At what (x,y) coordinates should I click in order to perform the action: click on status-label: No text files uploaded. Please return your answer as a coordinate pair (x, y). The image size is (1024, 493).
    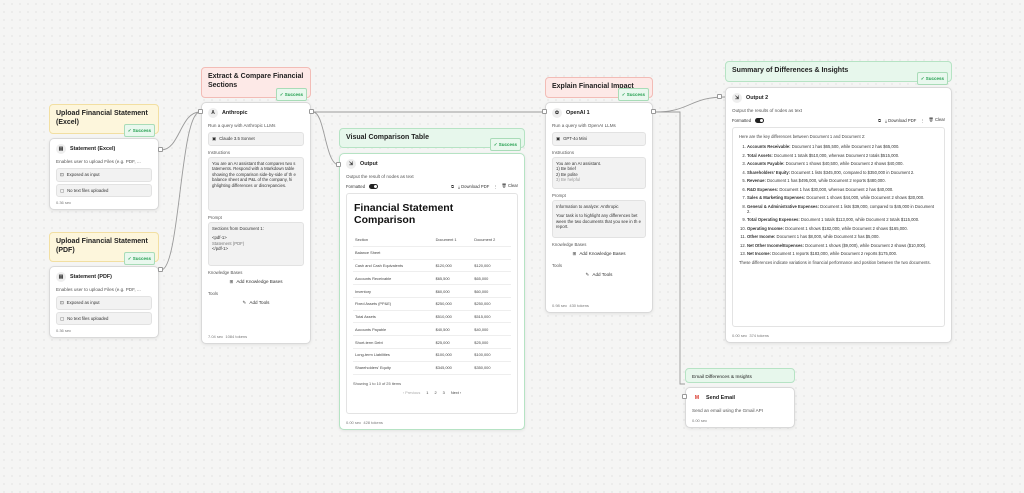
    Looking at the image, I should click on (88, 190).